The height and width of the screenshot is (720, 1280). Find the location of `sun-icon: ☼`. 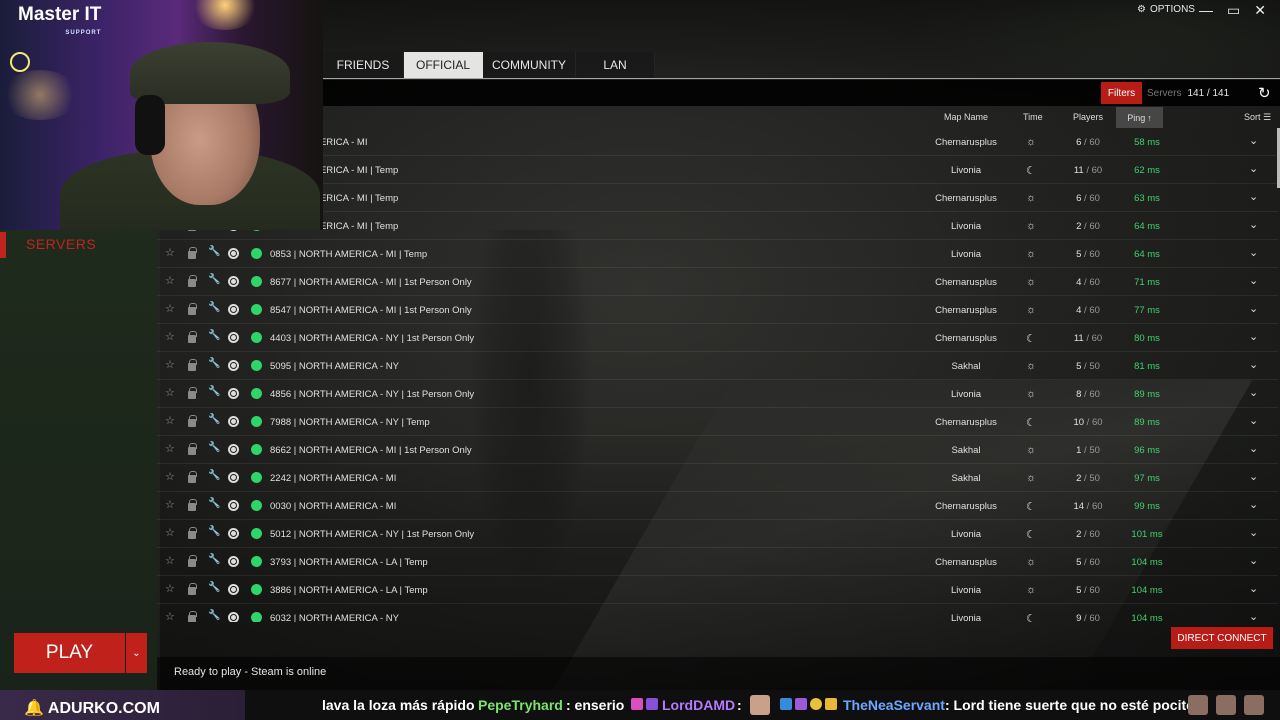

sun-icon: ☼ is located at coordinates (1031, 282).